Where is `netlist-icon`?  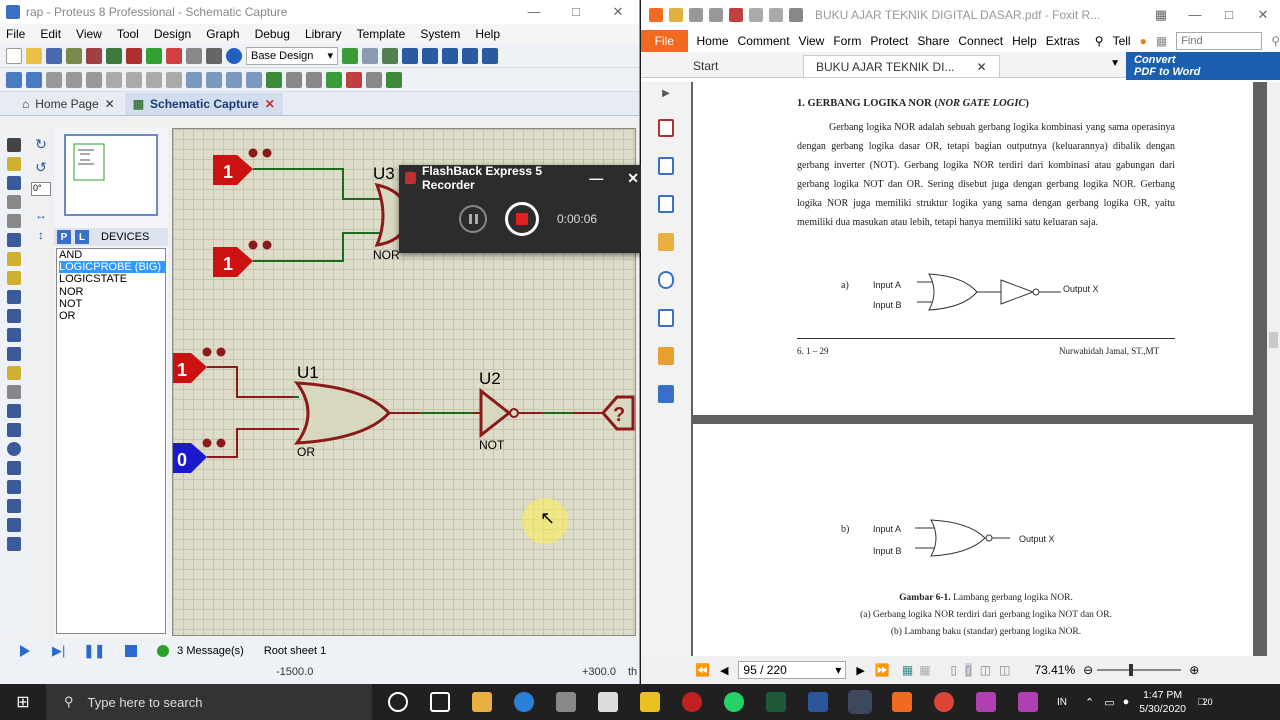 netlist-icon is located at coordinates (394, 79).